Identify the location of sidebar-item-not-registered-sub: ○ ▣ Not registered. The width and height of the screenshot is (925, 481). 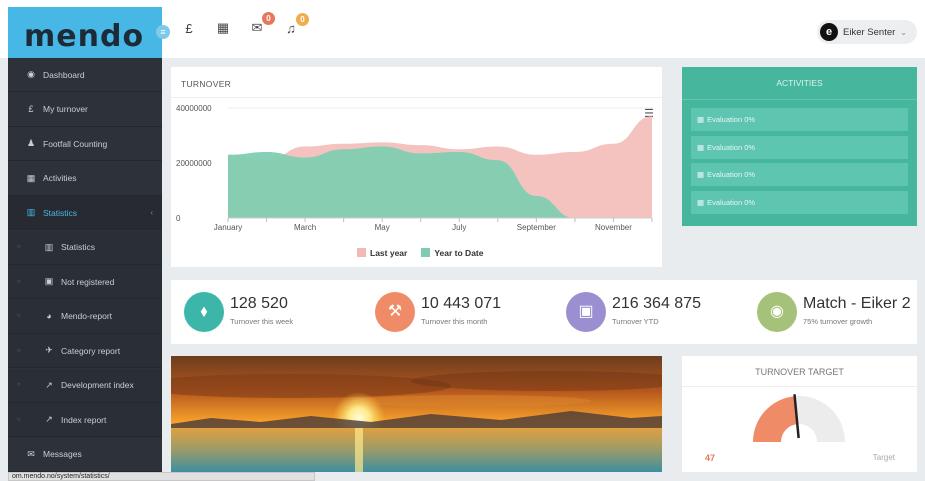
(85, 282).